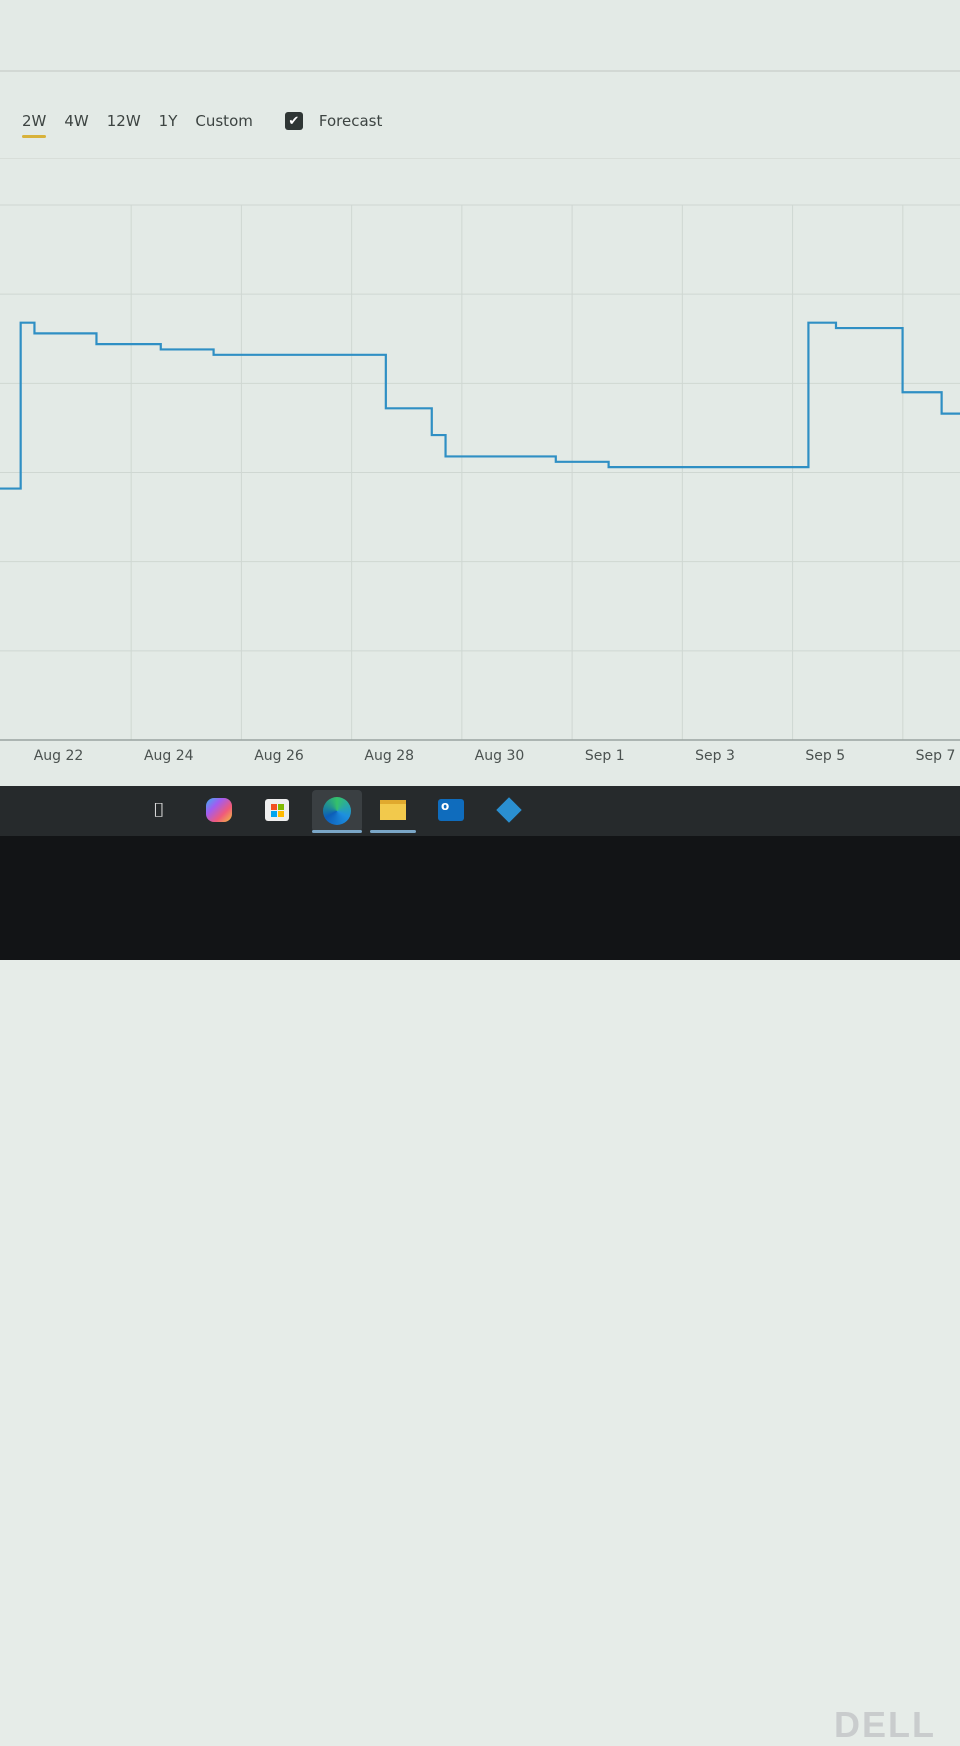  I want to click on monitor-bezel: DELL, so click(480, 898).